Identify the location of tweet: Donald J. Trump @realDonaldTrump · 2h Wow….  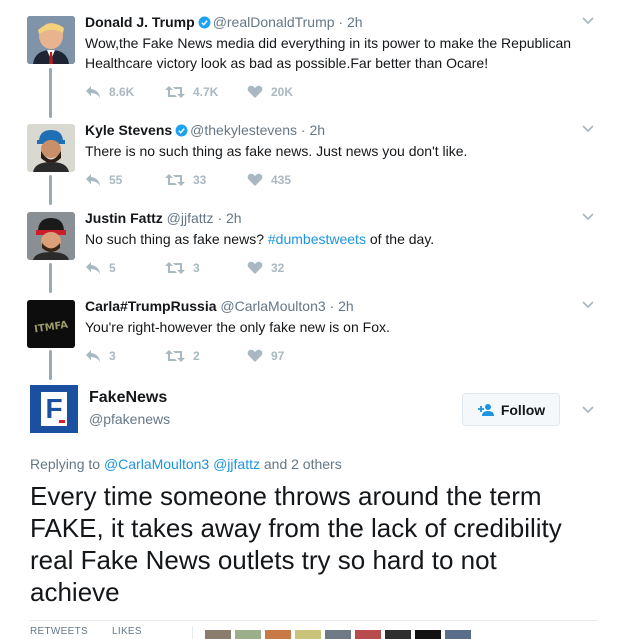
(314, 60).